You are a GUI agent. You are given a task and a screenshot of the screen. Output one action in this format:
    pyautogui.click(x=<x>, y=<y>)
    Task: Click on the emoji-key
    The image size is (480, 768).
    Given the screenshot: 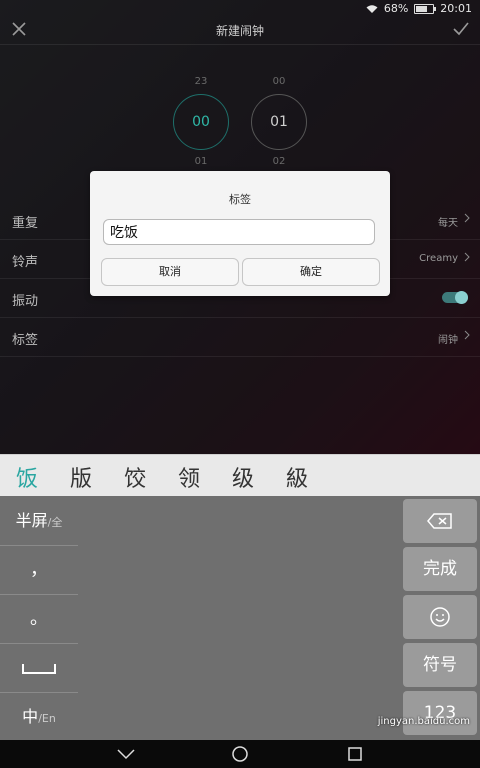 What is the action you would take?
    pyautogui.click(x=440, y=617)
    